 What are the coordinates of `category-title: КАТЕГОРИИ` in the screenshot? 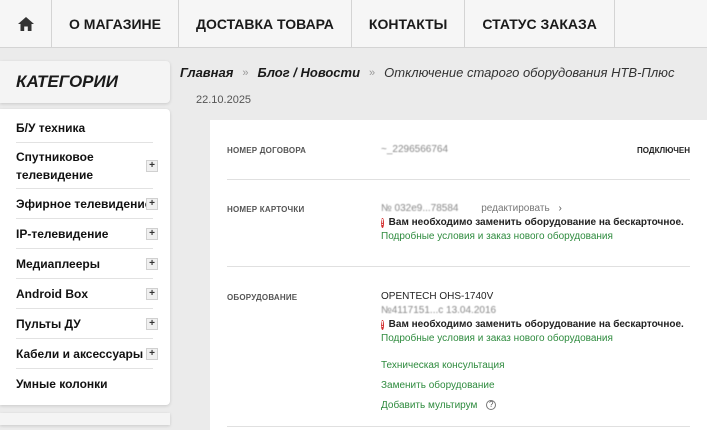 It's located at (85, 82).